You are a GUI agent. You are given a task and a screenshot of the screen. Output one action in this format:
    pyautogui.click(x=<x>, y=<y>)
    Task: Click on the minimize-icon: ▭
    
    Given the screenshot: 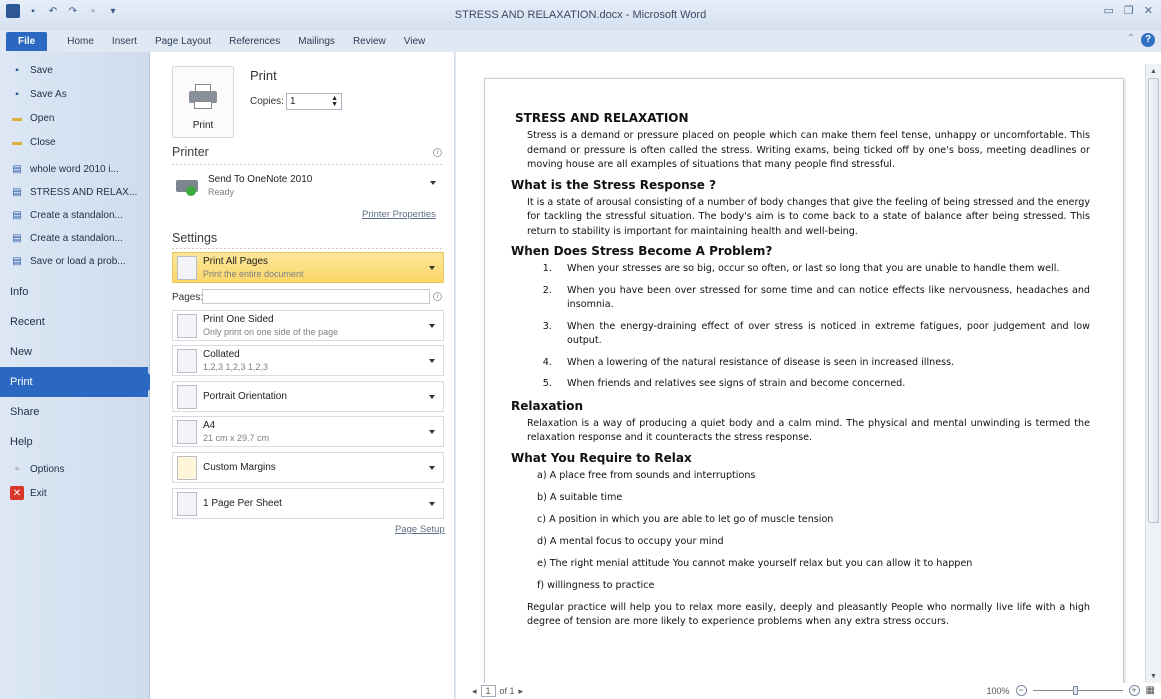 What is the action you would take?
    pyautogui.click(x=1109, y=10)
    